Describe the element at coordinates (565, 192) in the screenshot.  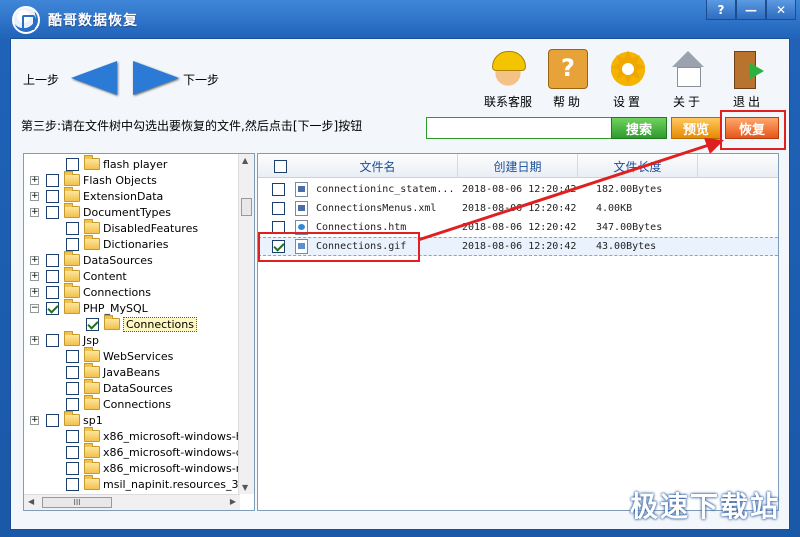
I see `arrow-line` at that location.